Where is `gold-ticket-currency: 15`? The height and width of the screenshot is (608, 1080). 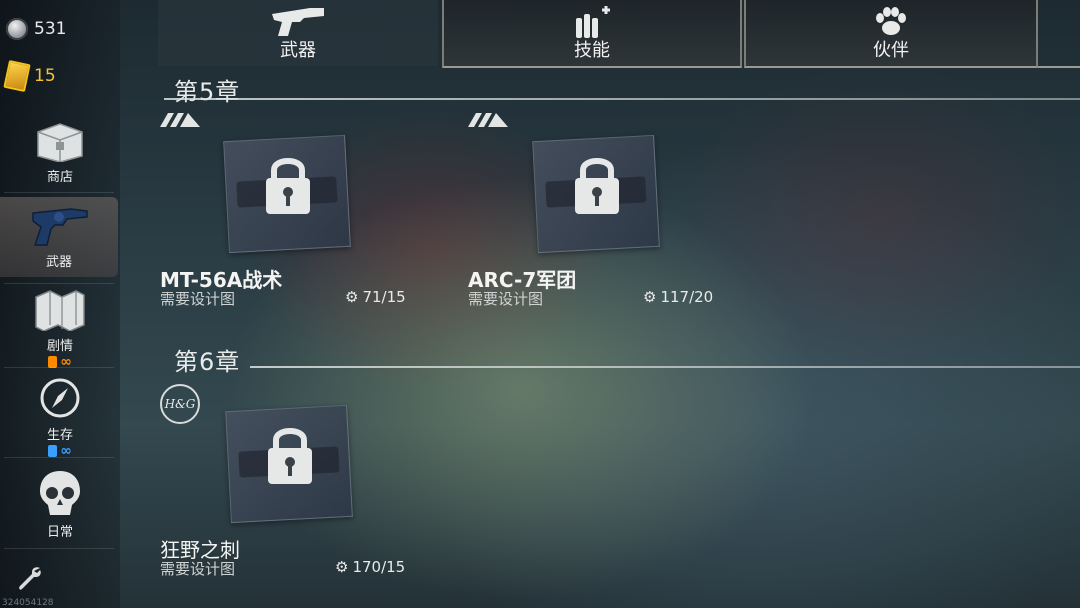 gold-ticket-currency: 15 is located at coordinates (29, 76).